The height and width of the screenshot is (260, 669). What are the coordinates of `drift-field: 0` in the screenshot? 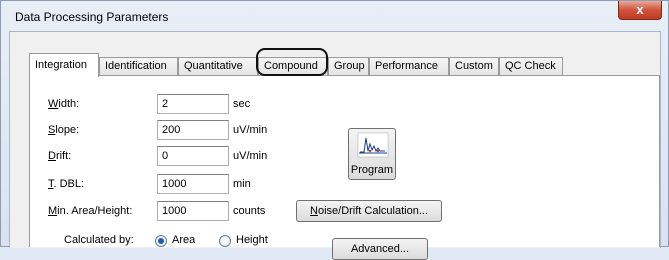 It's located at (193, 156).